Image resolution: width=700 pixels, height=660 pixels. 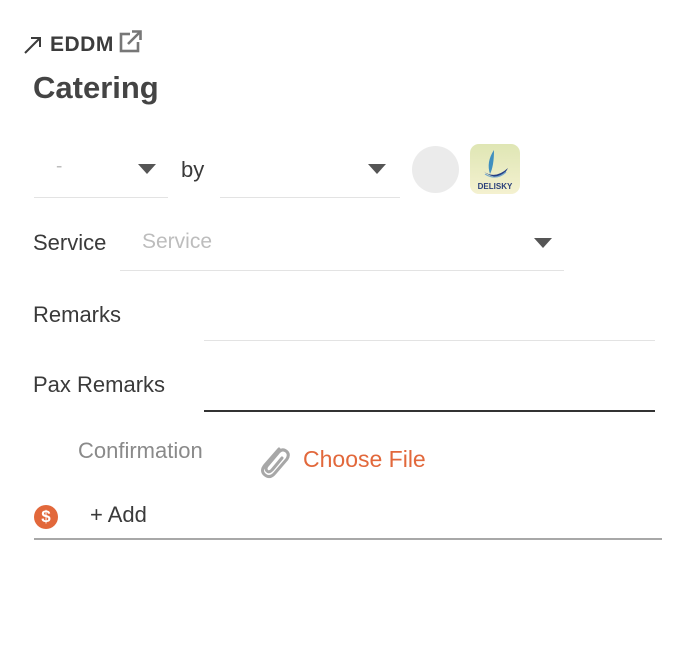 I want to click on arrow-up-right-icon, so click(x=32, y=45).